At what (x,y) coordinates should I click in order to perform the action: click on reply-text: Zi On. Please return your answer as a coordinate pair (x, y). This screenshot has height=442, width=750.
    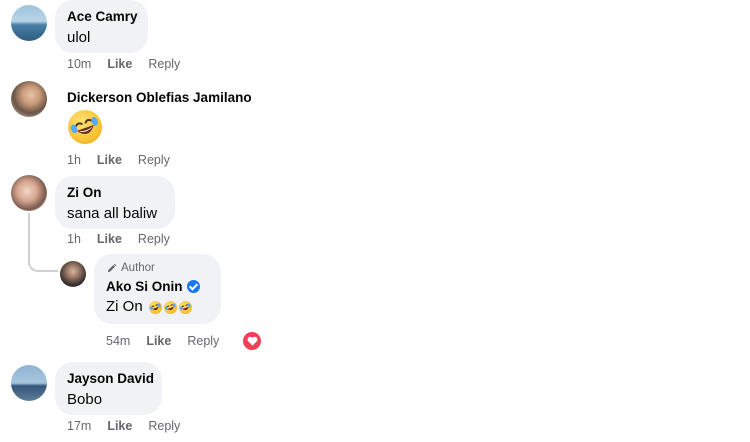
    Looking at the image, I should click on (157, 307).